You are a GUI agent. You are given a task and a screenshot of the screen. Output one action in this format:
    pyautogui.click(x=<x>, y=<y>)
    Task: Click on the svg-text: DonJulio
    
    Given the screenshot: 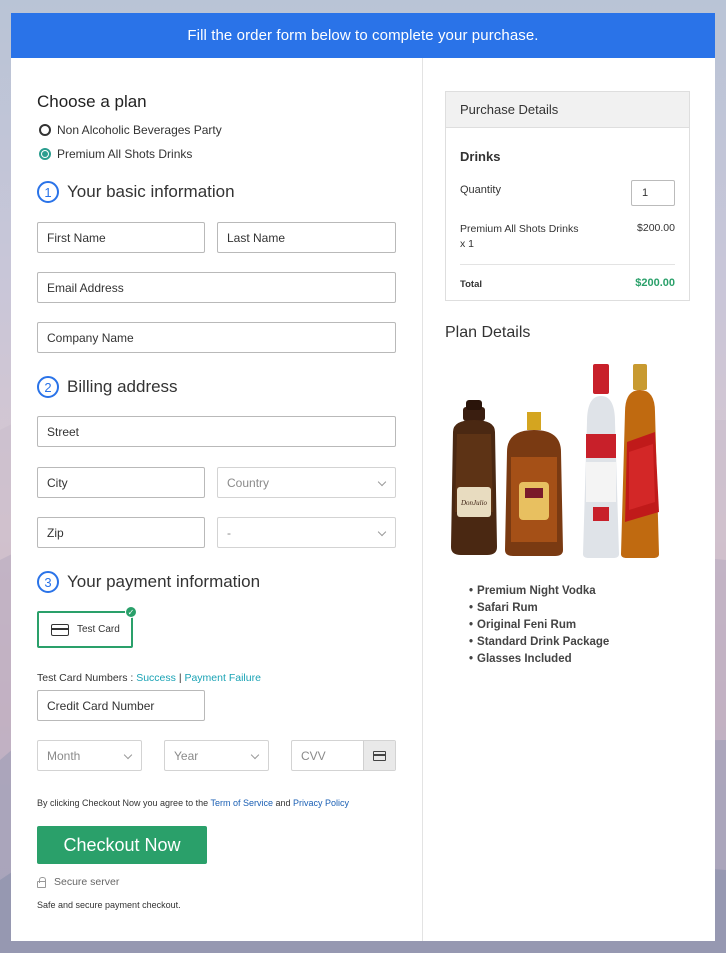 What is the action you would take?
    pyautogui.click(x=474, y=503)
    